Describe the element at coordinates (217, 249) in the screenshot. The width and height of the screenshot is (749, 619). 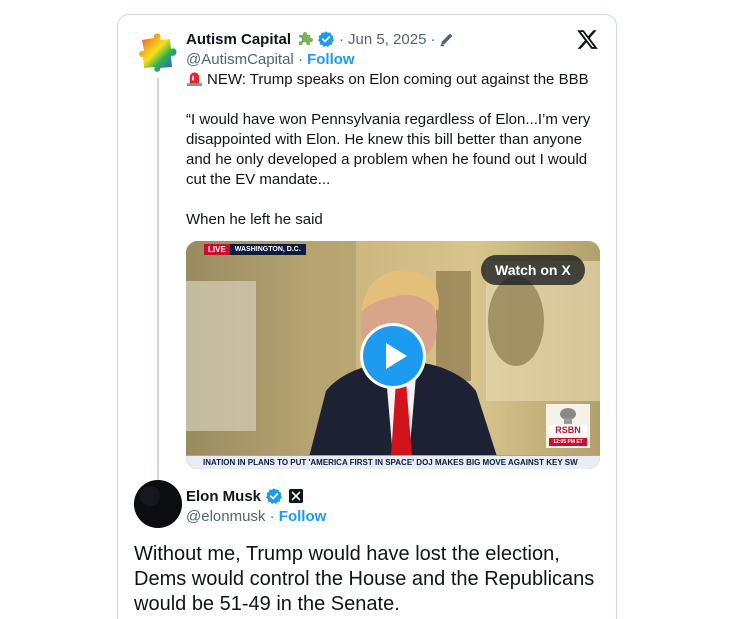
I see `live-label: LIVE` at that location.